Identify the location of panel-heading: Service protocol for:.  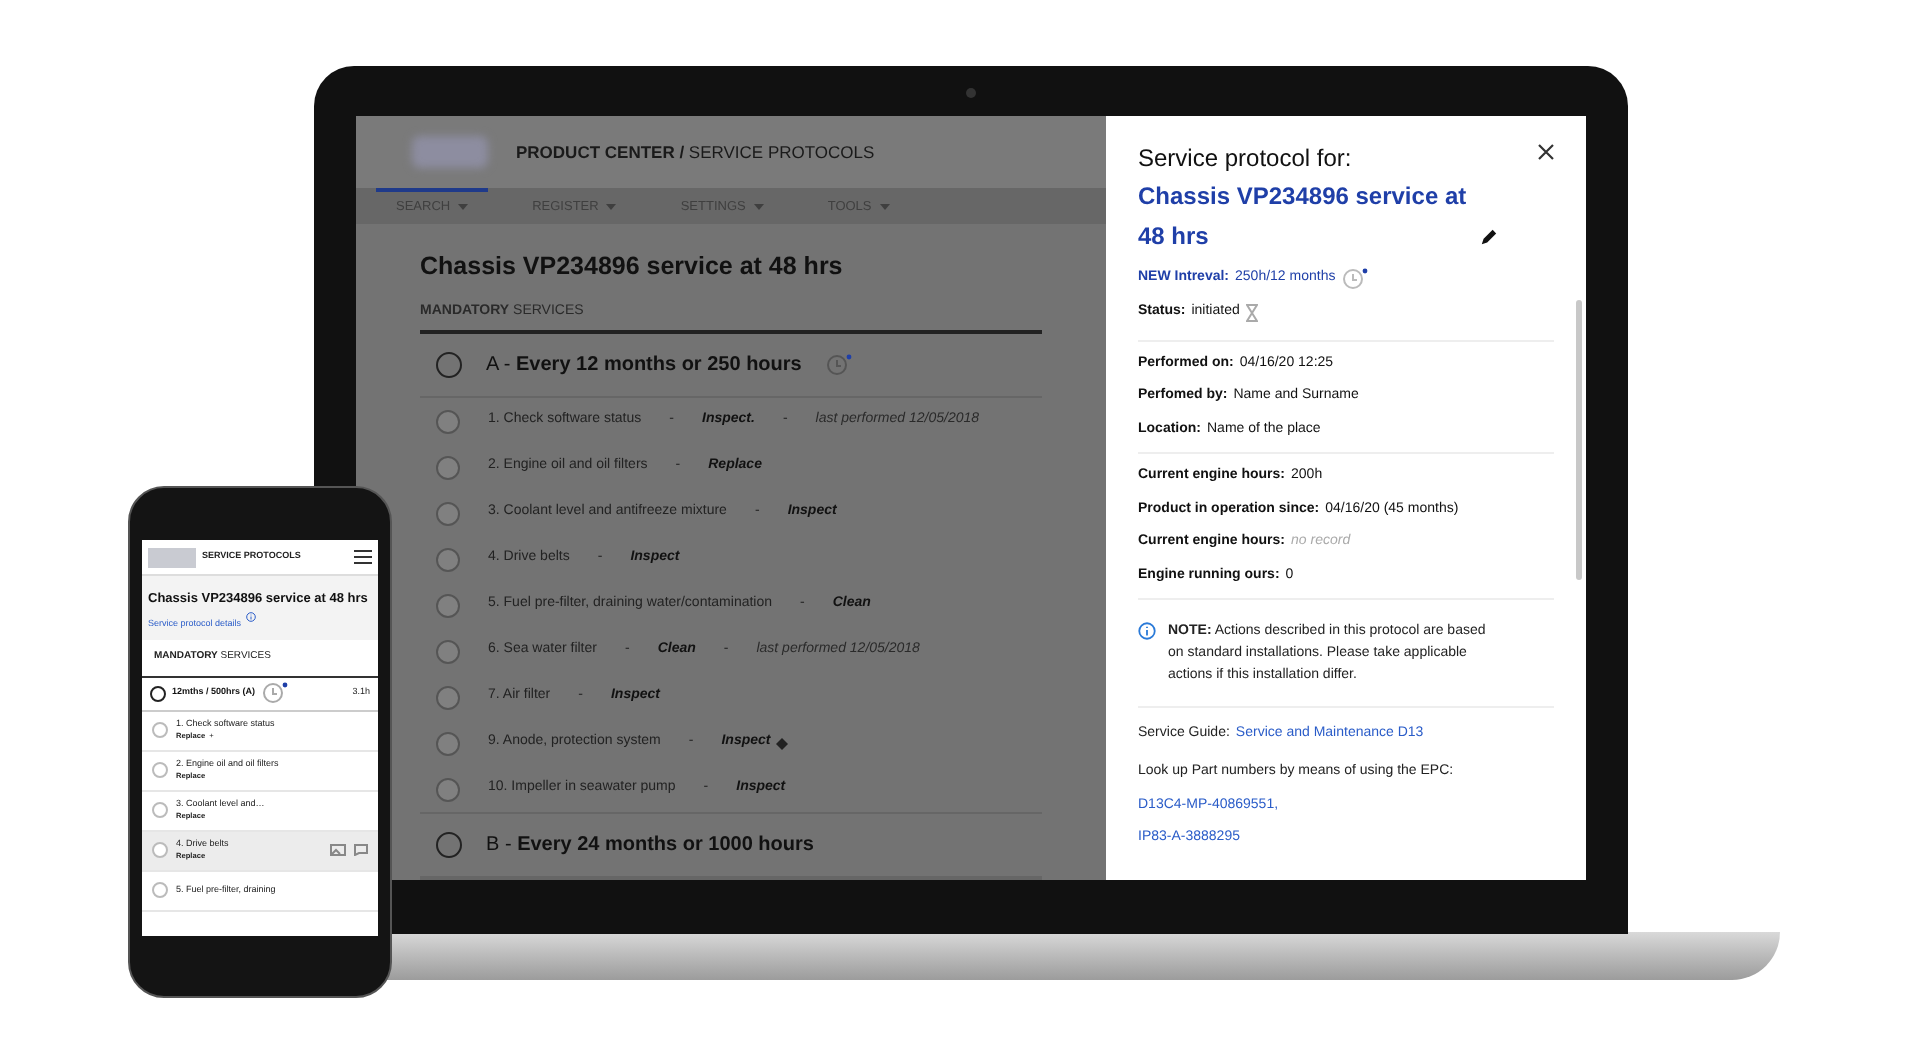
(1245, 159).